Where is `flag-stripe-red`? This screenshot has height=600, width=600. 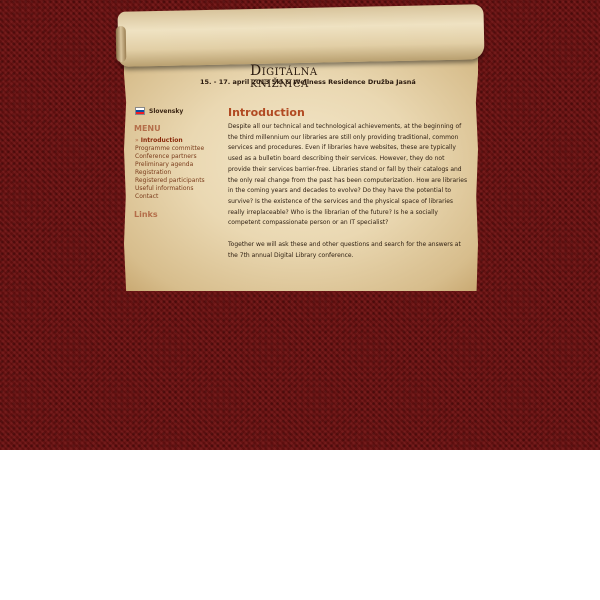 flag-stripe-red is located at coordinates (140, 113).